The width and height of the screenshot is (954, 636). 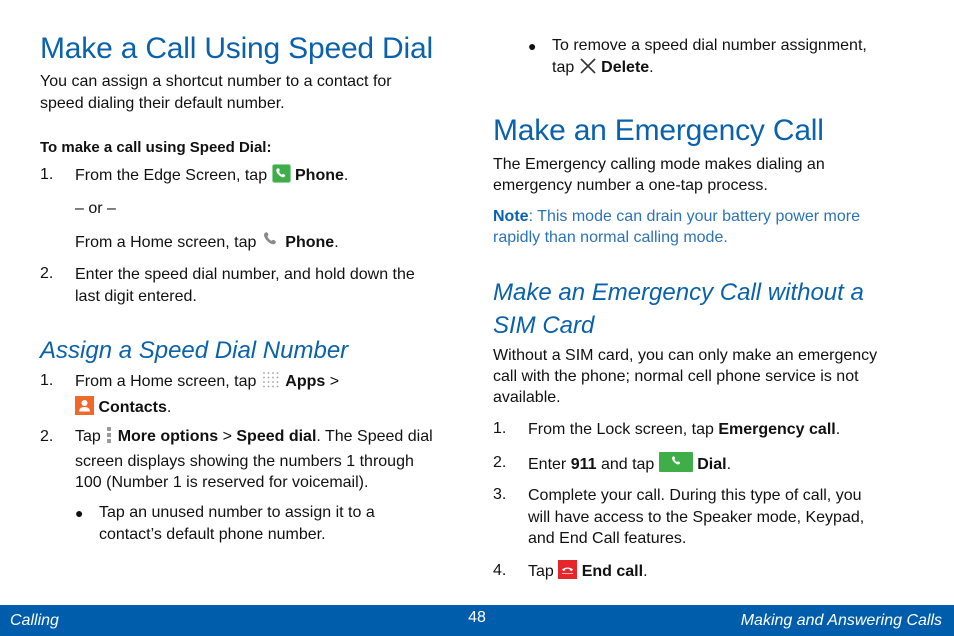 What do you see at coordinates (612, 571) in the screenshot?
I see `end-call-label: End call` at bounding box center [612, 571].